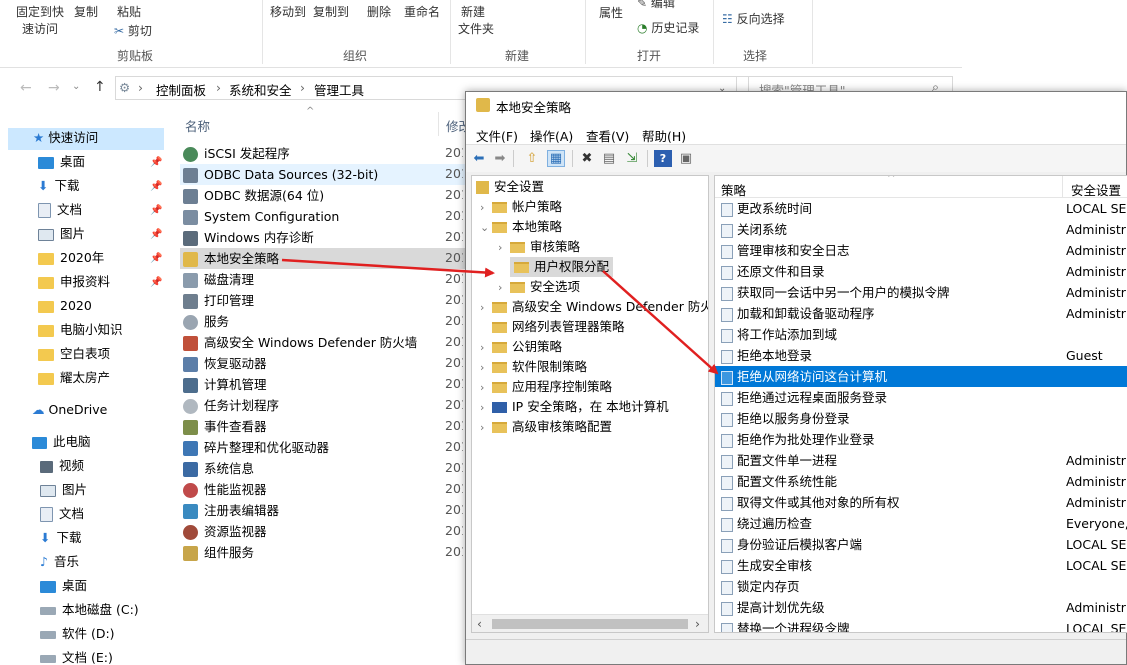 Image resolution: width=1127 pixels, height=665 pixels. I want to click on nav-pc-pictures: 图片, so click(63, 490).